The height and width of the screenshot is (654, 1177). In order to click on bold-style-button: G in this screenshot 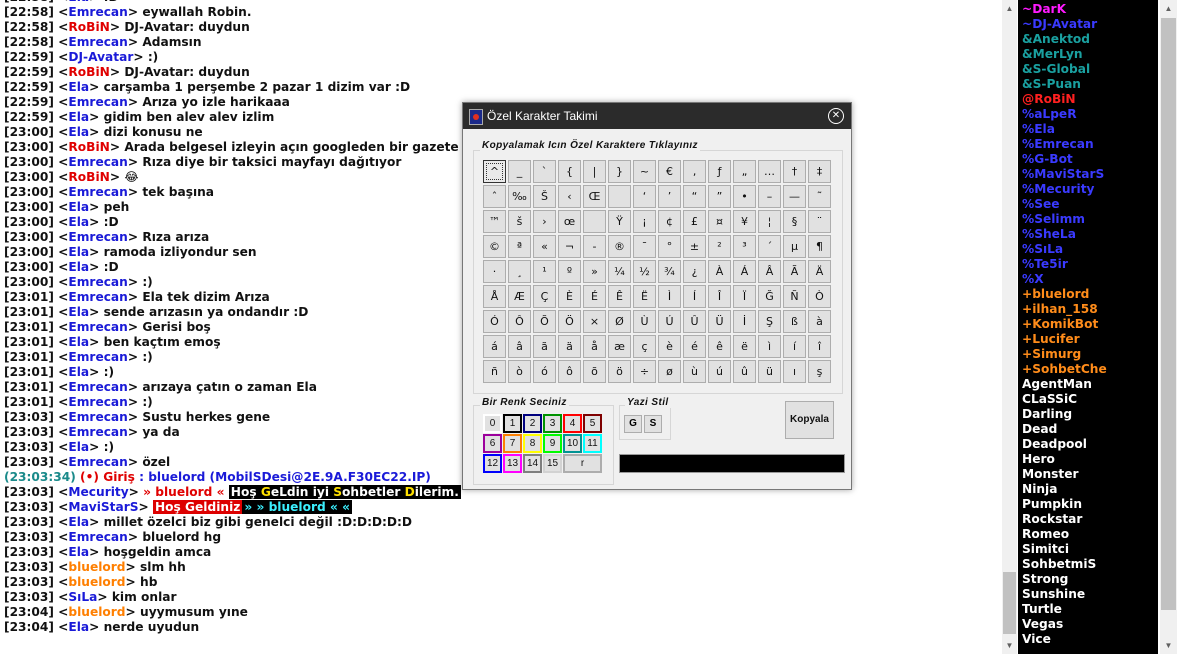, I will do `click(633, 424)`.